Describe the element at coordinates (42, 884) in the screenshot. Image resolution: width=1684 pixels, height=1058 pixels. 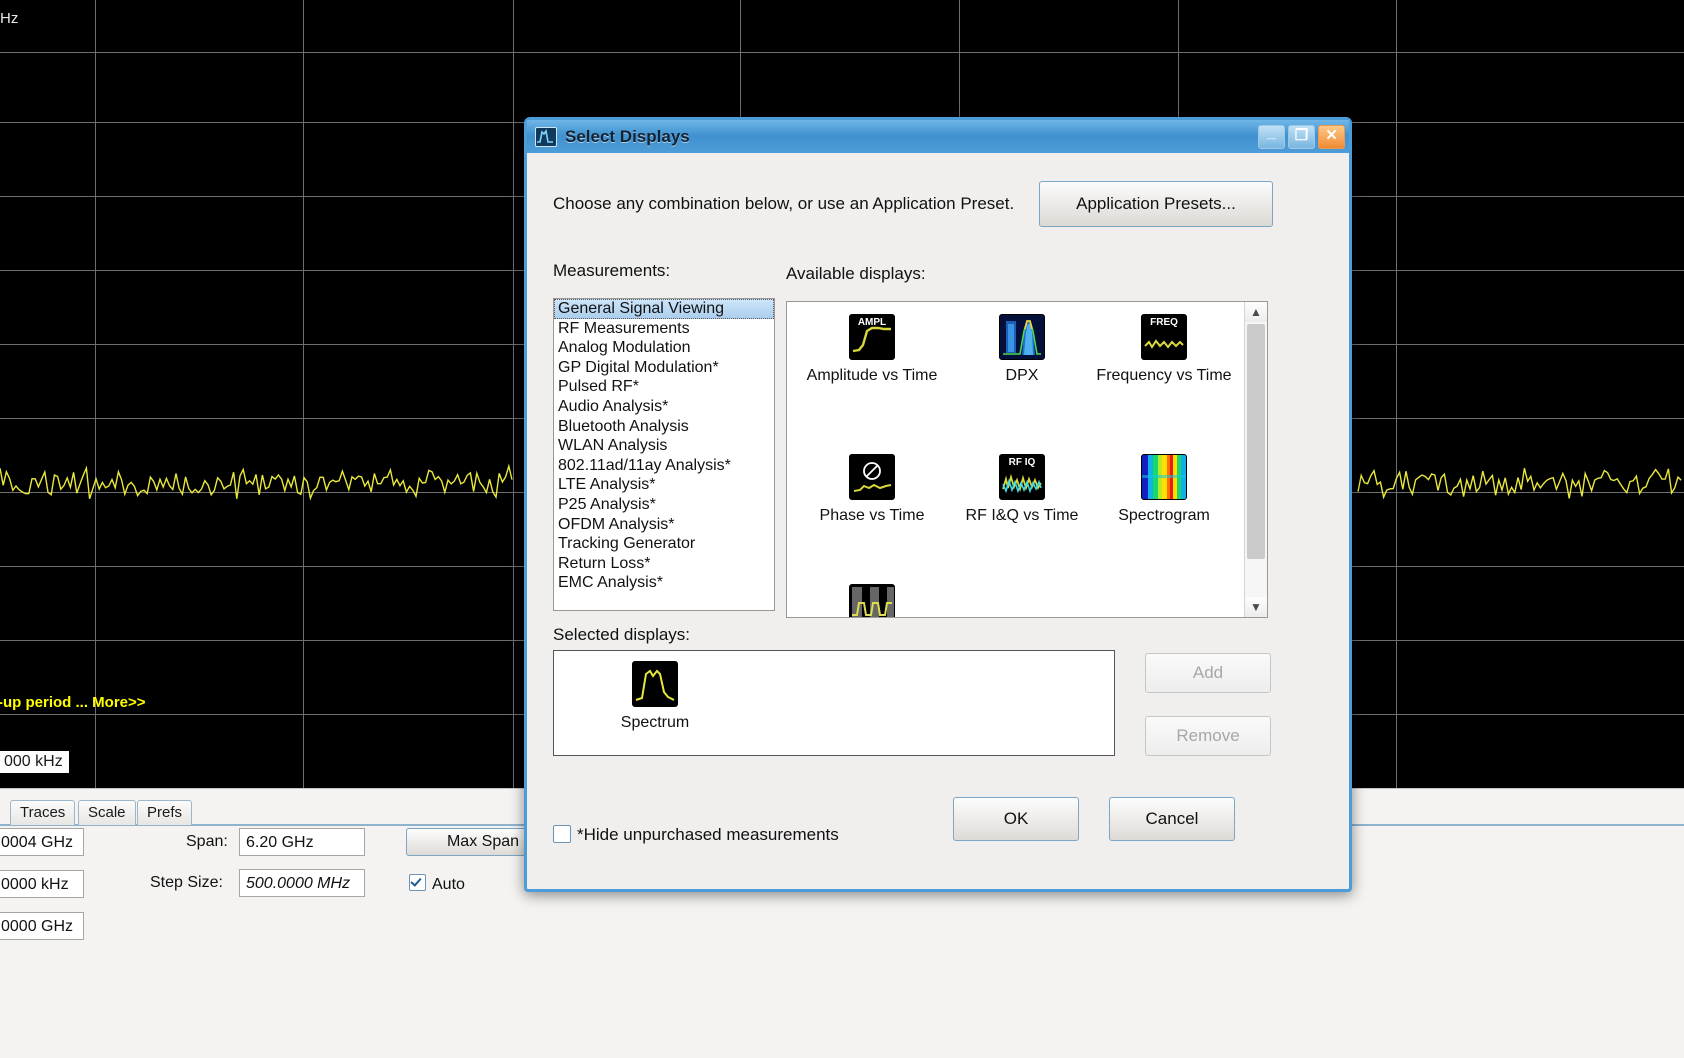
I see `offset-khz-field: 0000 kHz` at that location.